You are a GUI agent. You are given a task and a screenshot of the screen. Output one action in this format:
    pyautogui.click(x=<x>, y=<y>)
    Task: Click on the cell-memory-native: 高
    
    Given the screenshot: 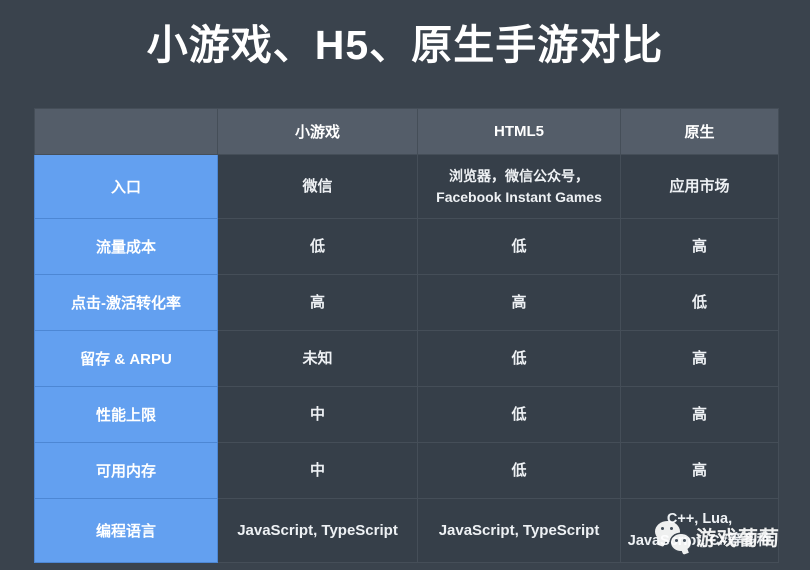 What is the action you would take?
    pyautogui.click(x=699, y=470)
    